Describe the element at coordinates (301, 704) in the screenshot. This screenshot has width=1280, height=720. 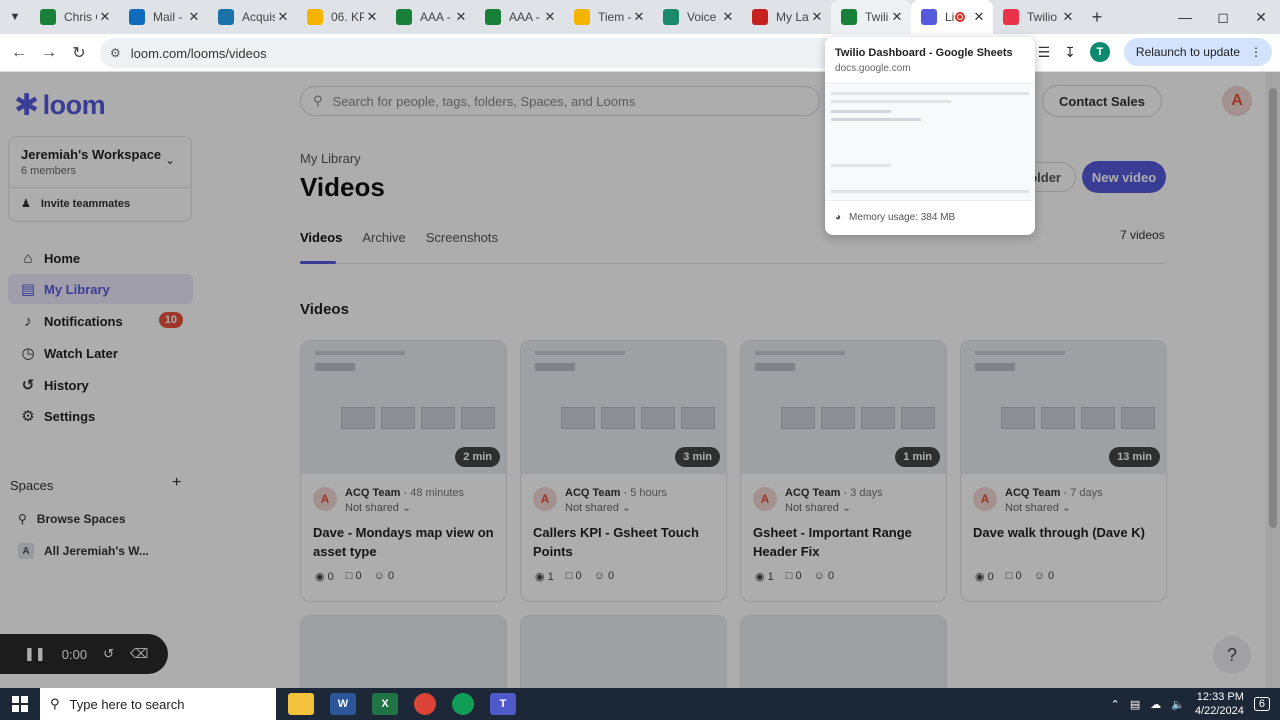
I see `file-explorer-icon` at that location.